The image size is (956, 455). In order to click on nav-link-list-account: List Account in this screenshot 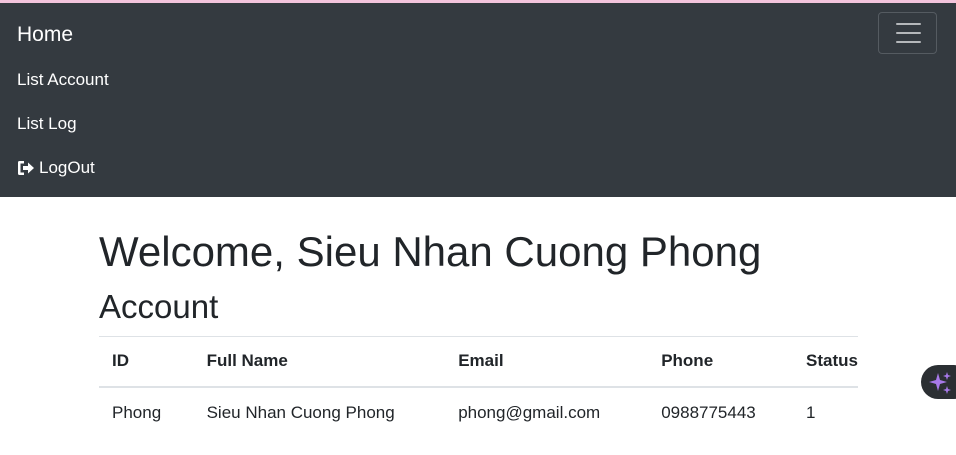, I will do `click(63, 80)`.